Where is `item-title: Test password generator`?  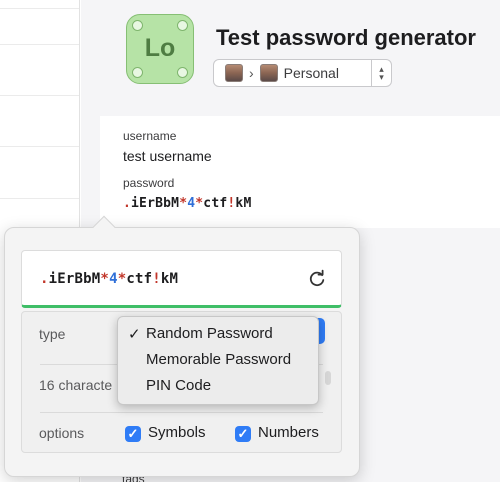
item-title: Test password generator is located at coordinates (346, 37).